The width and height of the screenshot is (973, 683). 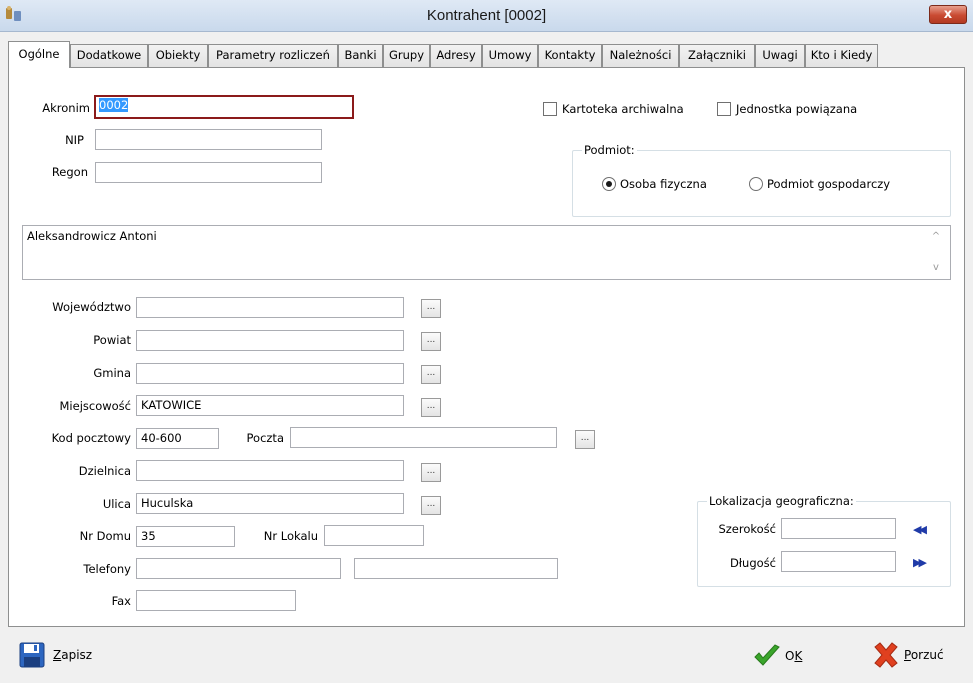 What do you see at coordinates (185, 536) in the screenshot?
I see `nr-domu-input: 35` at bounding box center [185, 536].